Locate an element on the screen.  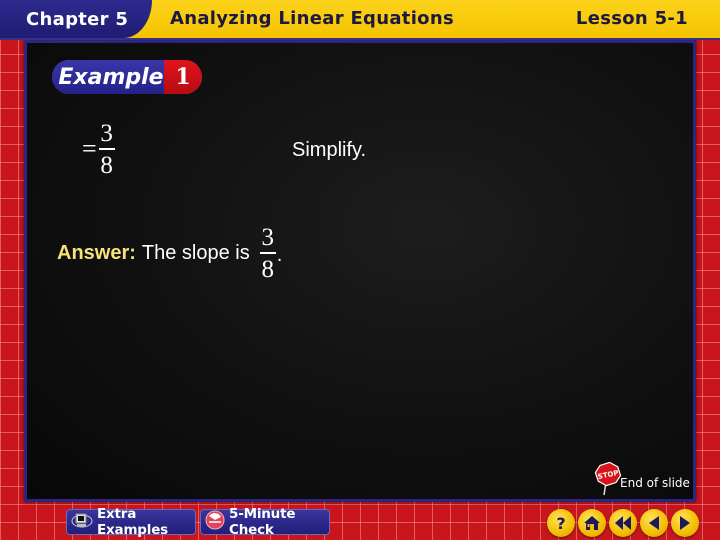
home-button is located at coordinates (592, 523).